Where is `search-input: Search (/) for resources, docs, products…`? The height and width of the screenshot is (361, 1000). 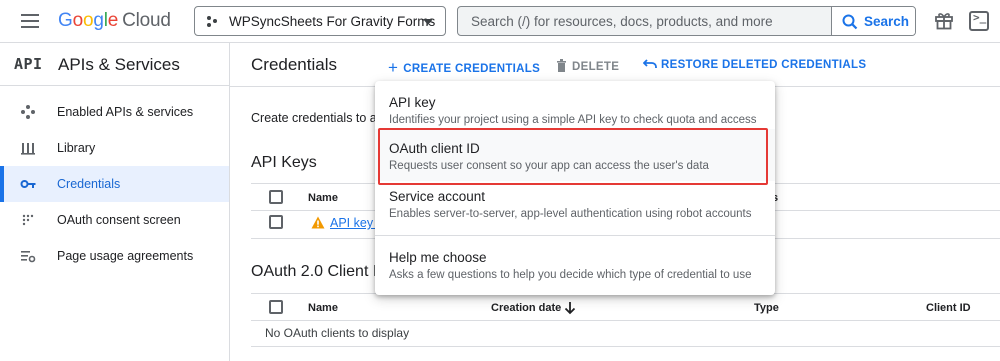 search-input: Search (/) for resources, docs, products… is located at coordinates (622, 21).